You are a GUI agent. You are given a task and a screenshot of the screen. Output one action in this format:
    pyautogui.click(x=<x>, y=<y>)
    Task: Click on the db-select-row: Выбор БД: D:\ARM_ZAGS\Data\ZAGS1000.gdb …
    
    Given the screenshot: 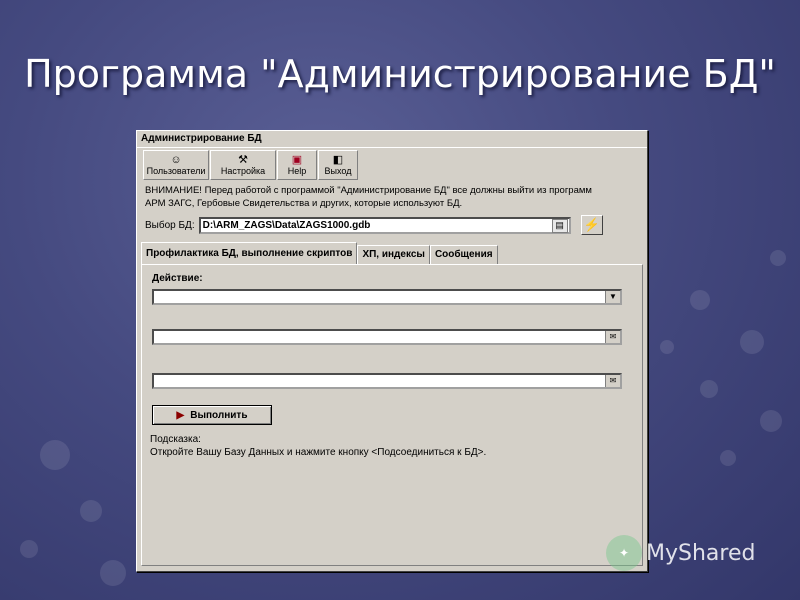 What is the action you would take?
    pyautogui.click(x=392, y=225)
    